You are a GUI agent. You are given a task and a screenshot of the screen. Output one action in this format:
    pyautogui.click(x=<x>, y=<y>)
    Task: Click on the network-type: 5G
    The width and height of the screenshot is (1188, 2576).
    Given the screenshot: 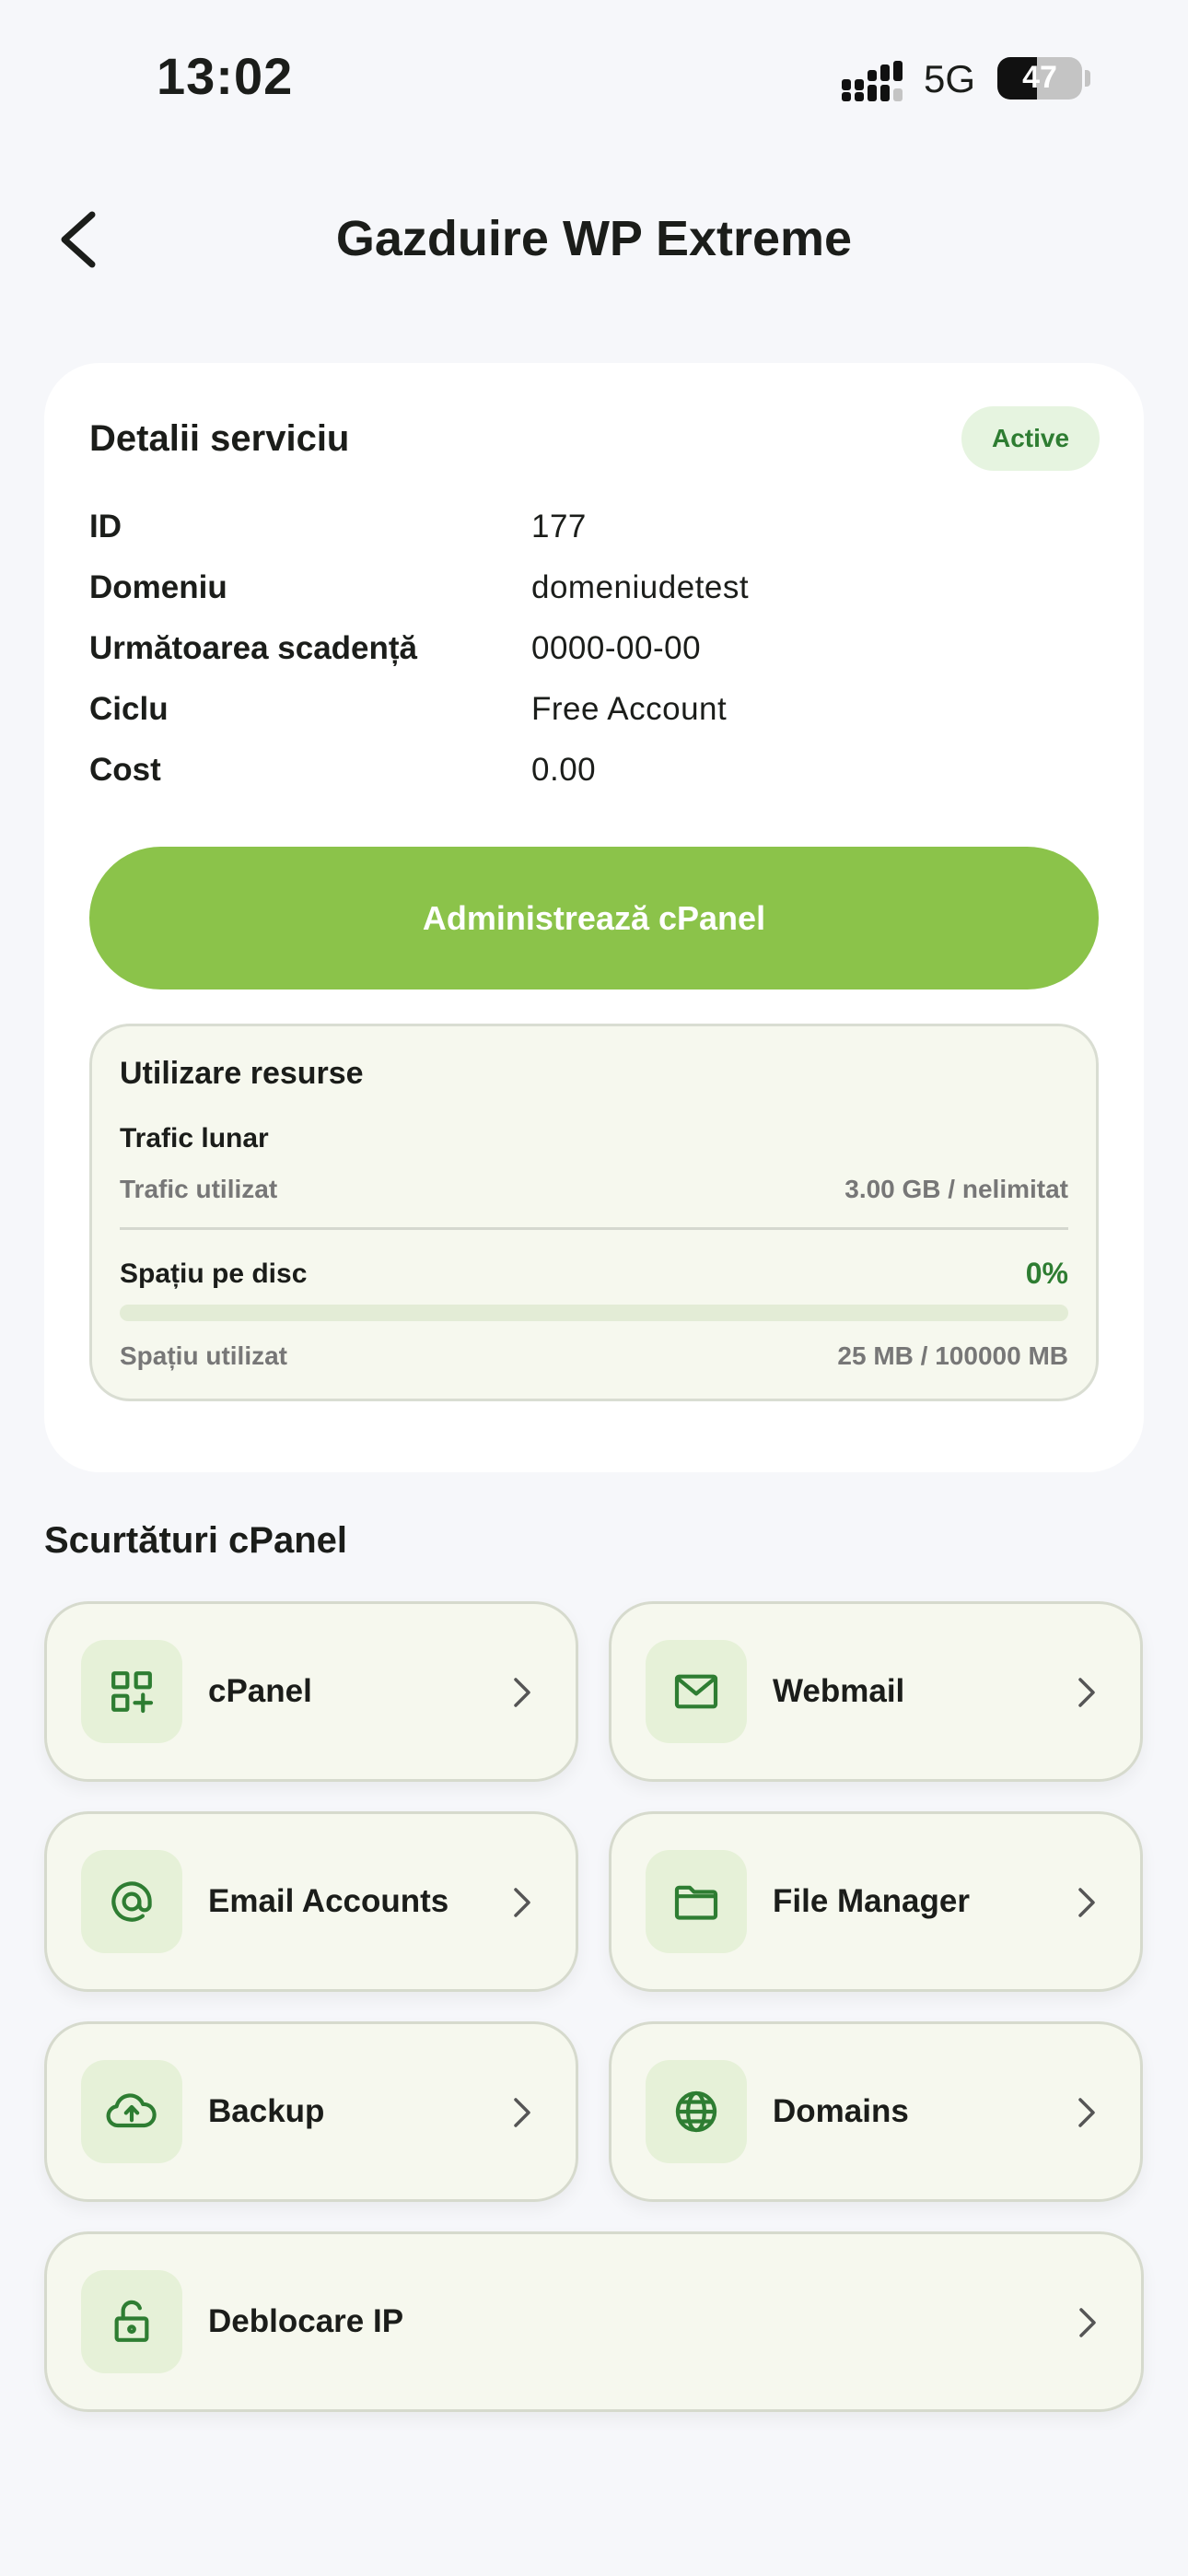 What is the action you would take?
    pyautogui.click(x=950, y=78)
    